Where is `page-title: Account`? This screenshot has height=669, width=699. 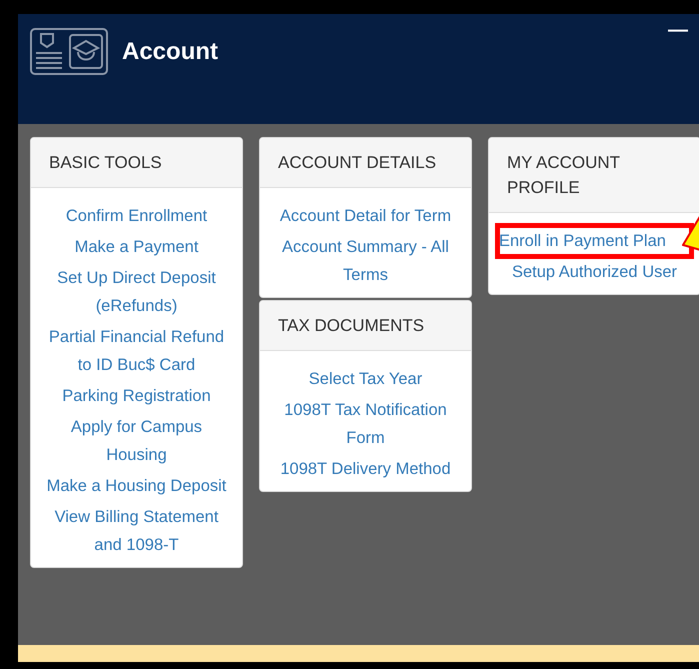
page-title: Account is located at coordinates (170, 52).